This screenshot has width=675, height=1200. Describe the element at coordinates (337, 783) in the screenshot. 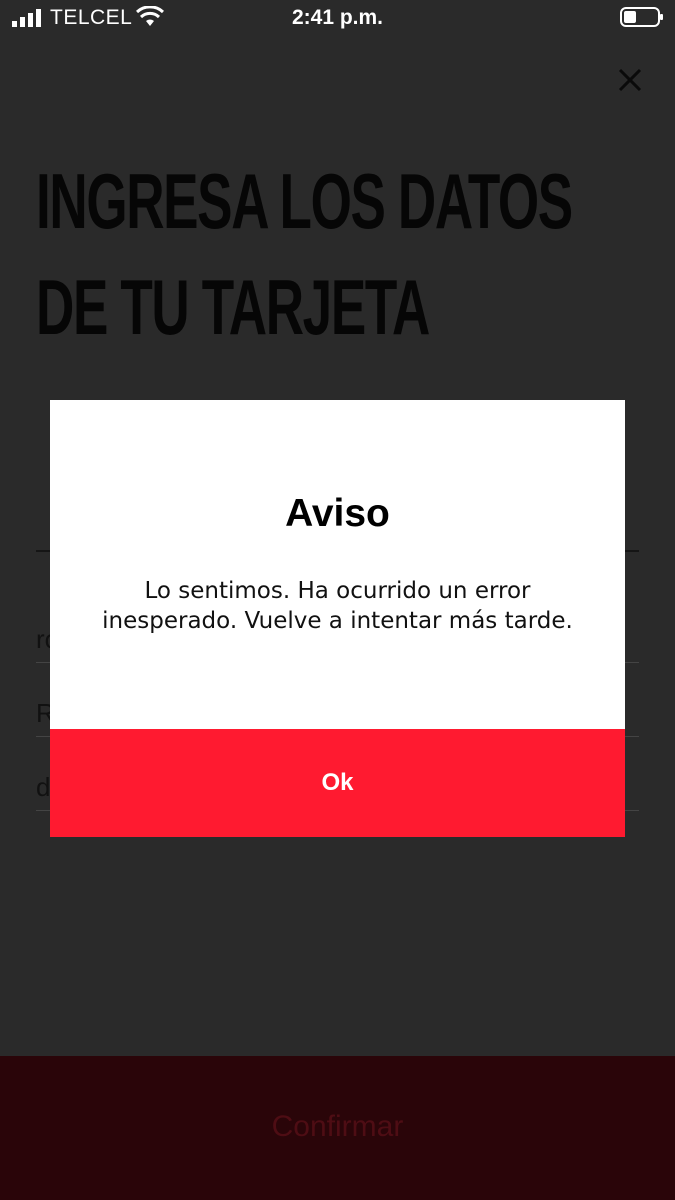

I see `ok-button: Ok` at that location.